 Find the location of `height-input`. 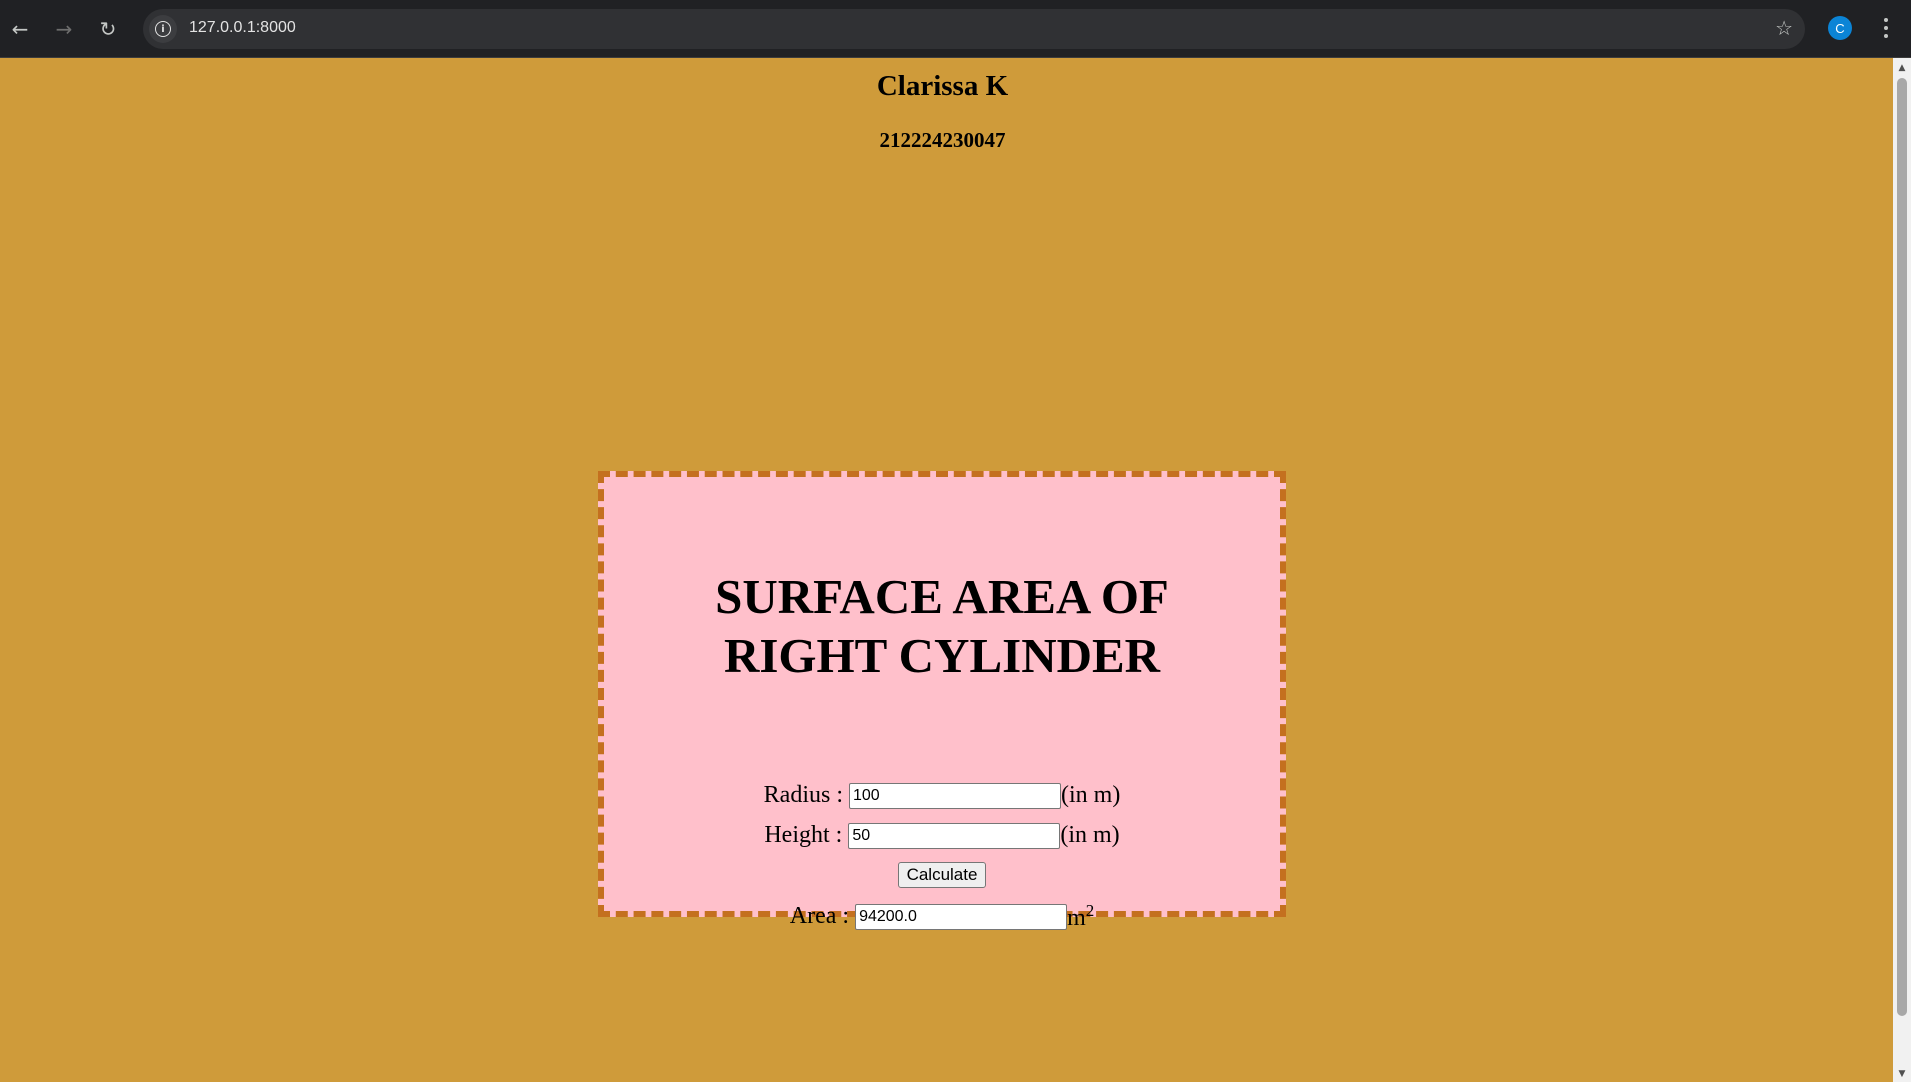

height-input is located at coordinates (954, 835).